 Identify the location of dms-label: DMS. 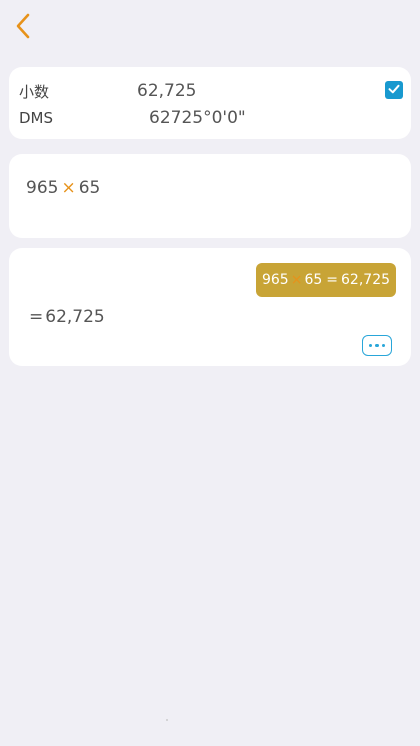
(36, 118).